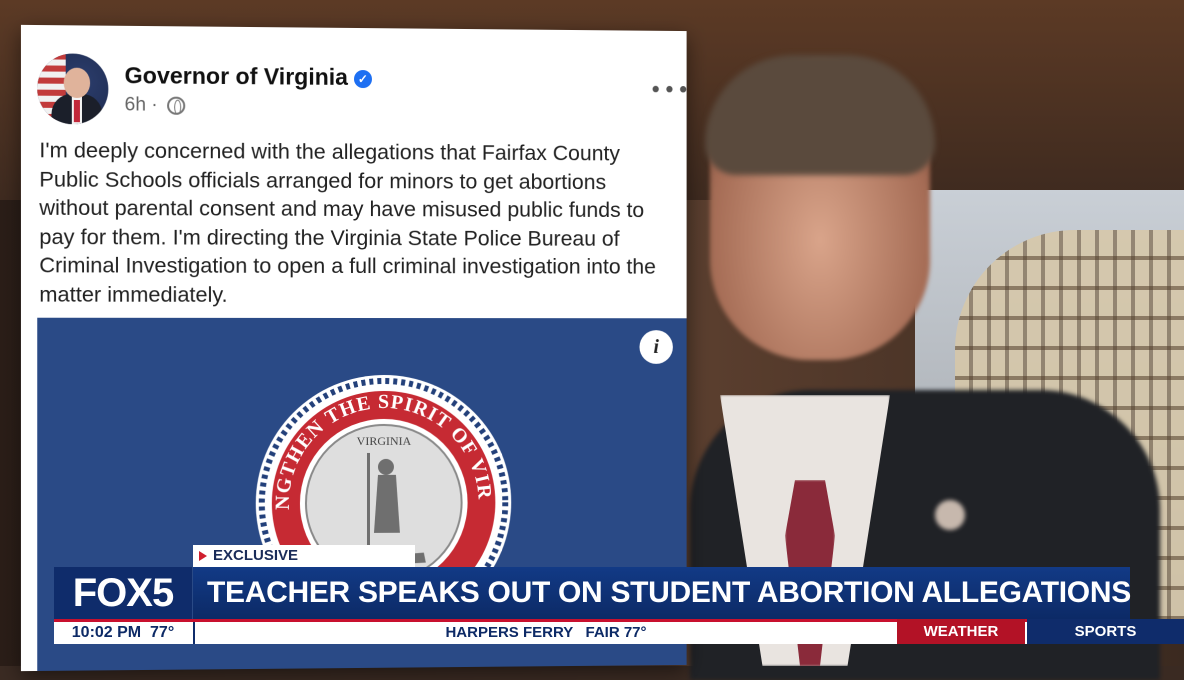  Describe the element at coordinates (820, 115) in the screenshot. I see `speaker-hair` at that location.